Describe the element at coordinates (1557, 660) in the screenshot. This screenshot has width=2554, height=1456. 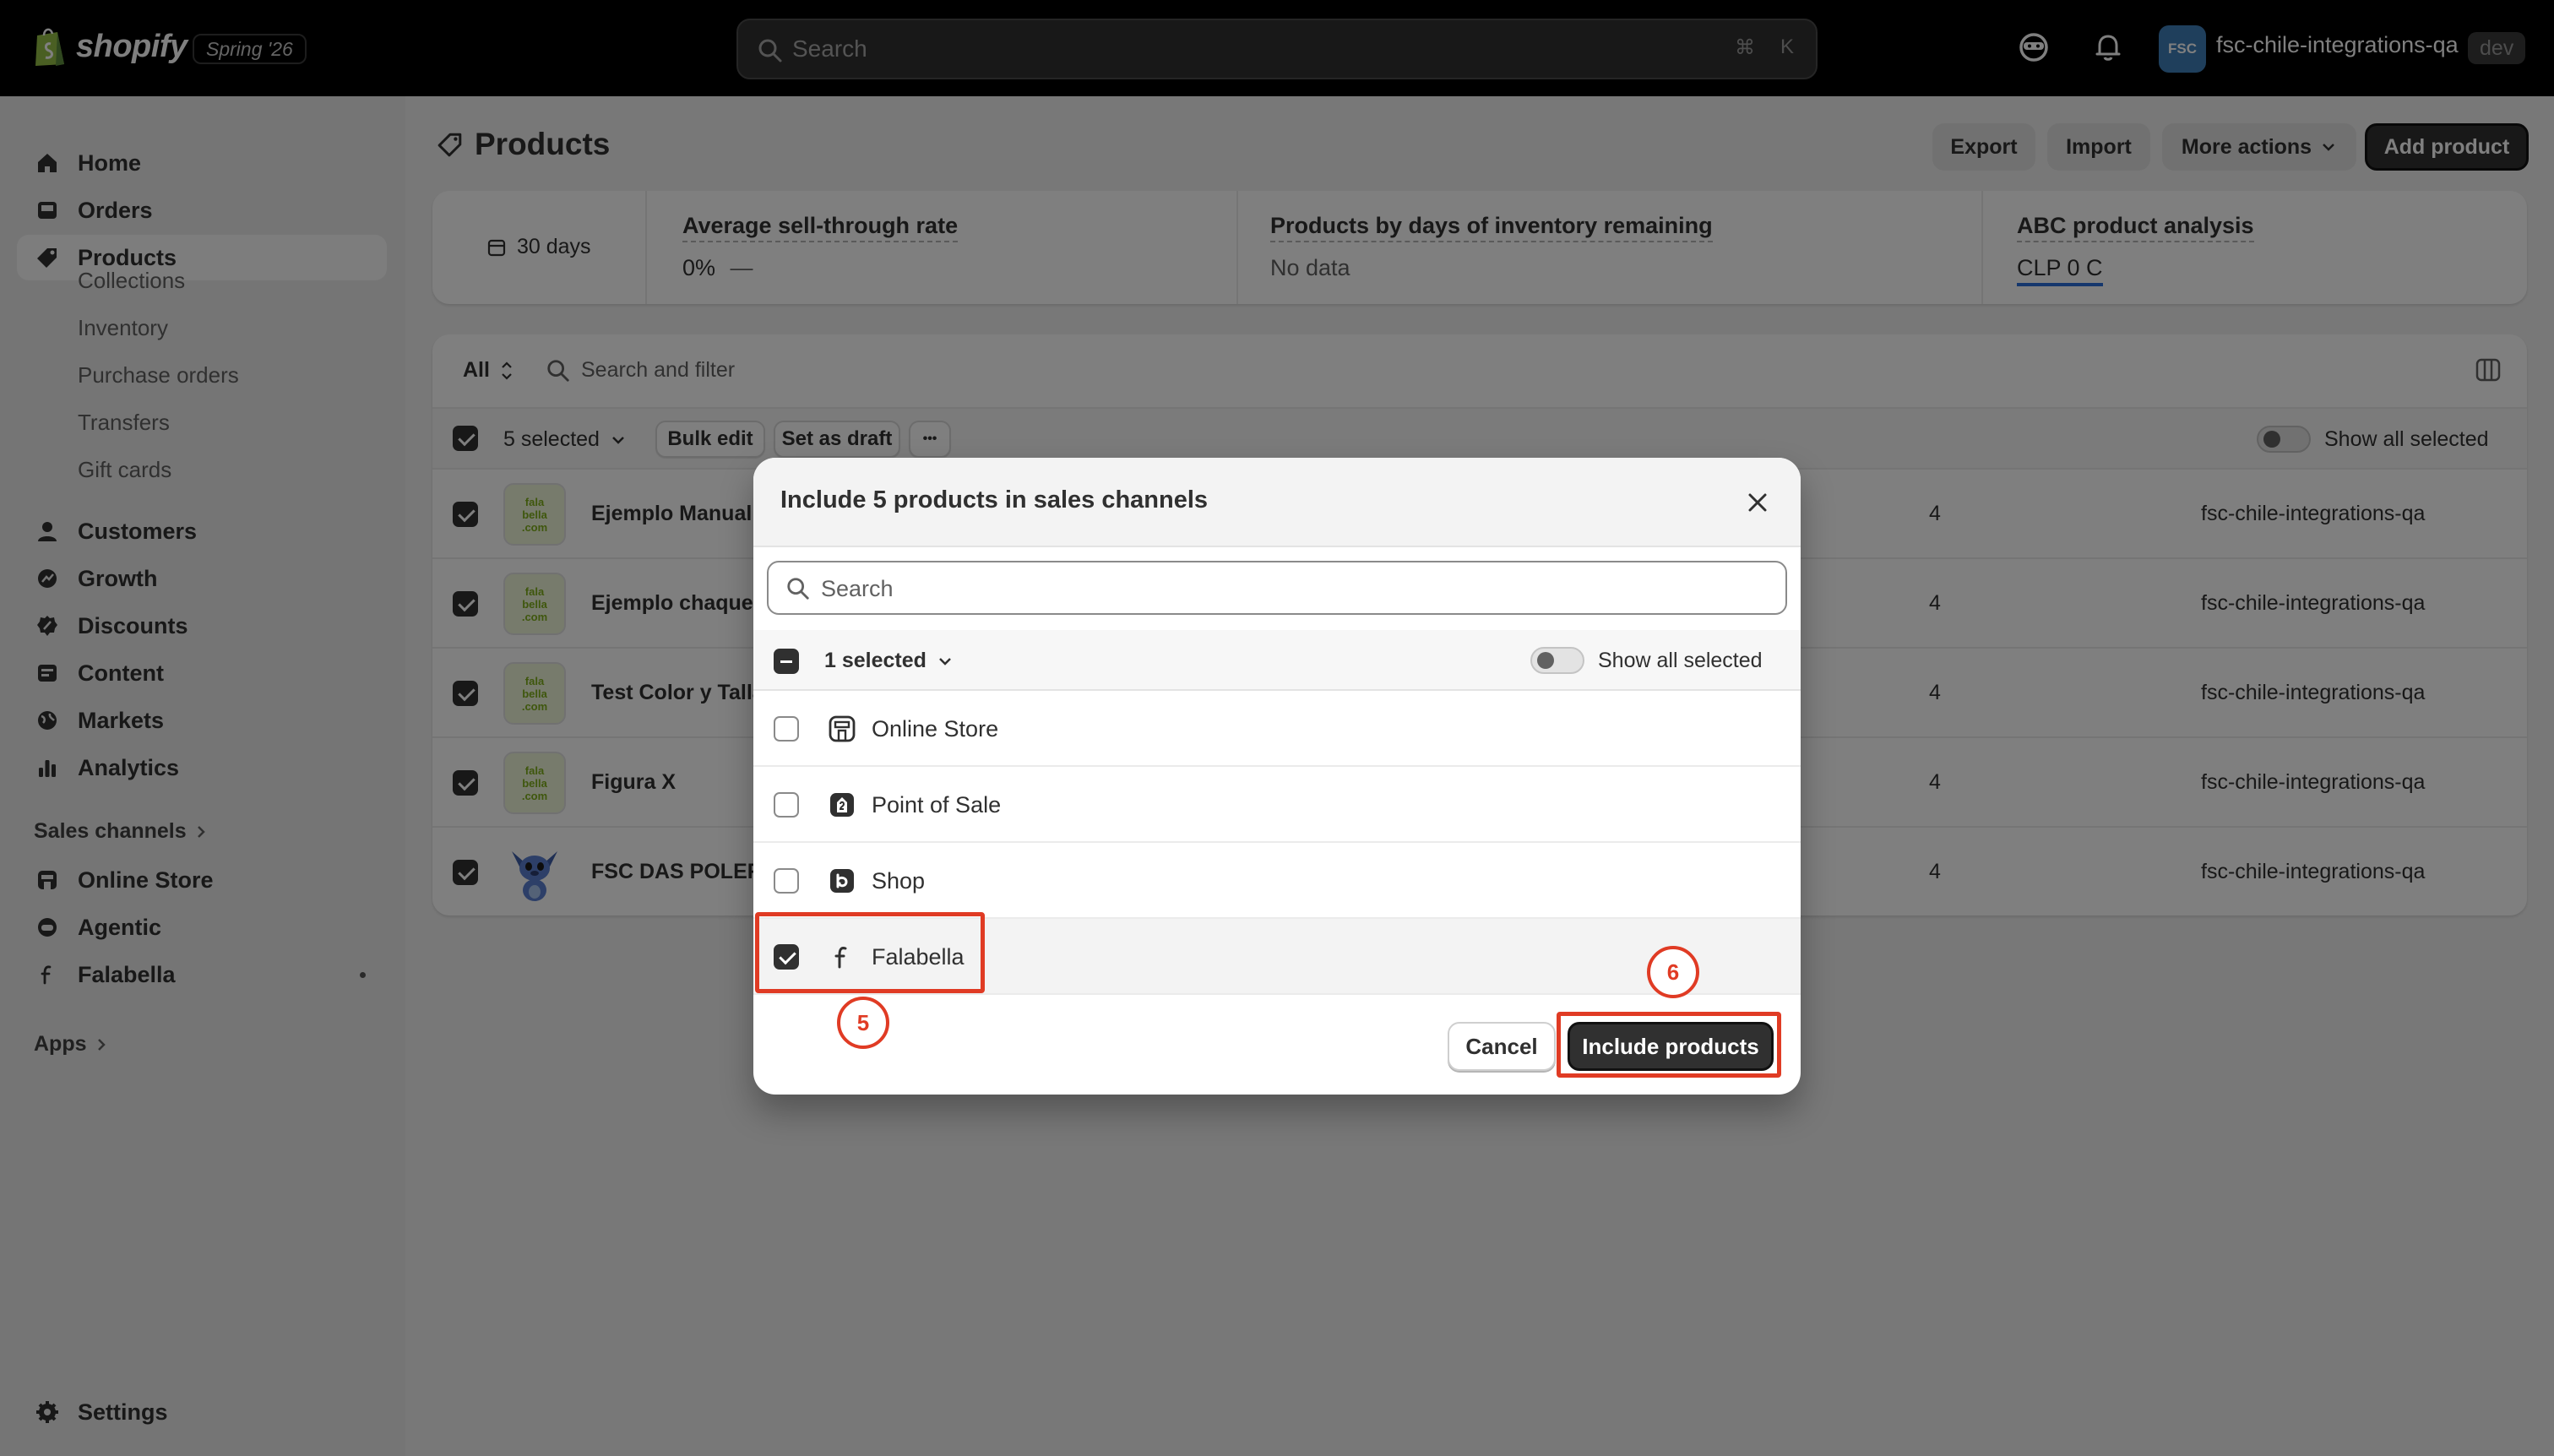
I see `modal-show-all-selected-toggle` at that location.